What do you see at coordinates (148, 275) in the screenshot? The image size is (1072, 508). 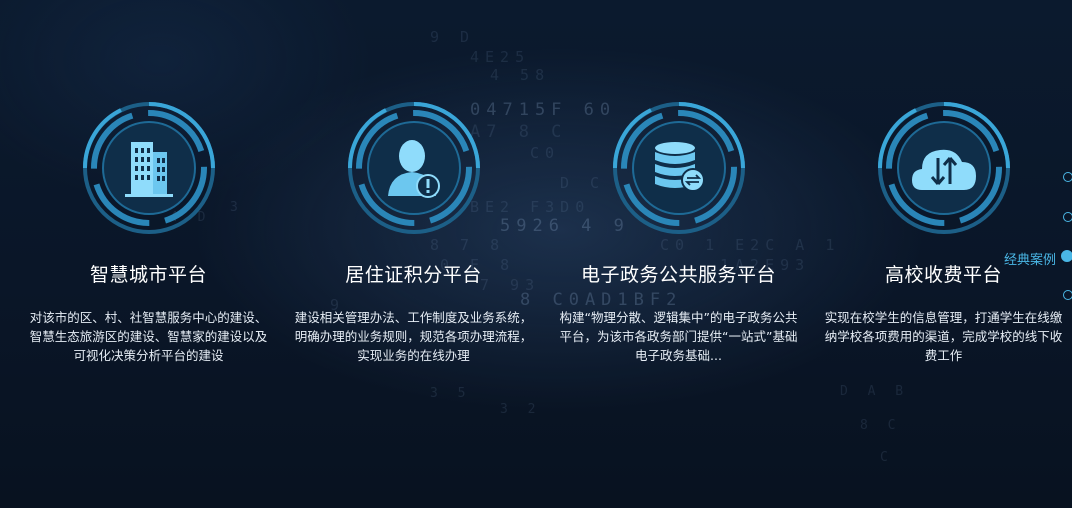 I see `card-title: 智慧城市平台` at bounding box center [148, 275].